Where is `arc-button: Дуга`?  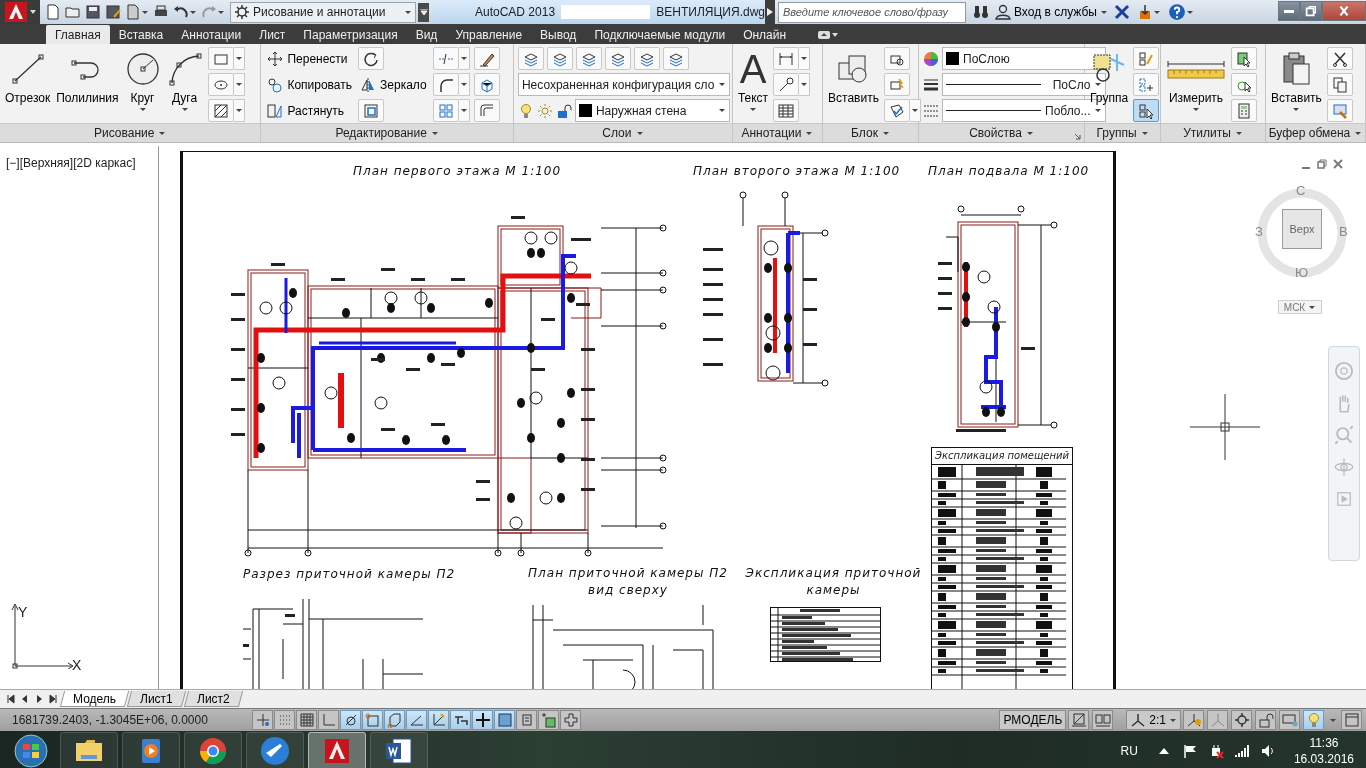 arc-button: Дуга is located at coordinates (184, 85).